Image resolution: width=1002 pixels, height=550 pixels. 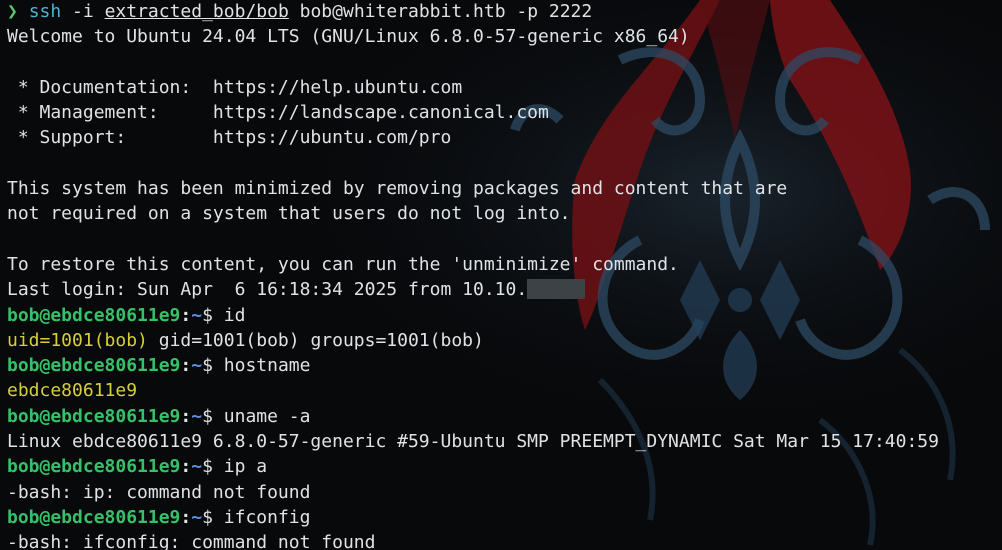 I want to click on ssh-command-name: ssh, so click(x=45, y=11).